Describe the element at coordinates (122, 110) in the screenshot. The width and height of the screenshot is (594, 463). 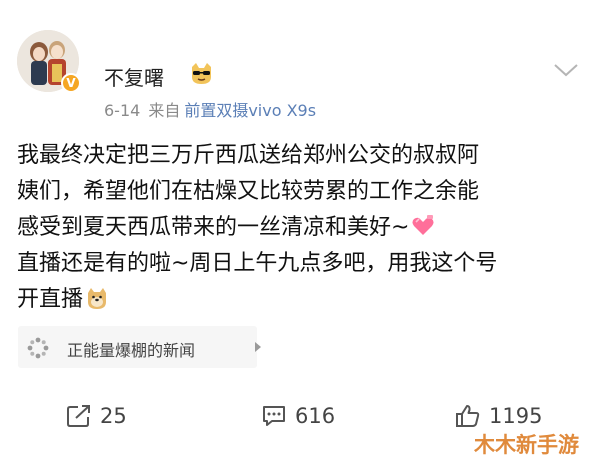
I see `post-date: 6-14` at that location.